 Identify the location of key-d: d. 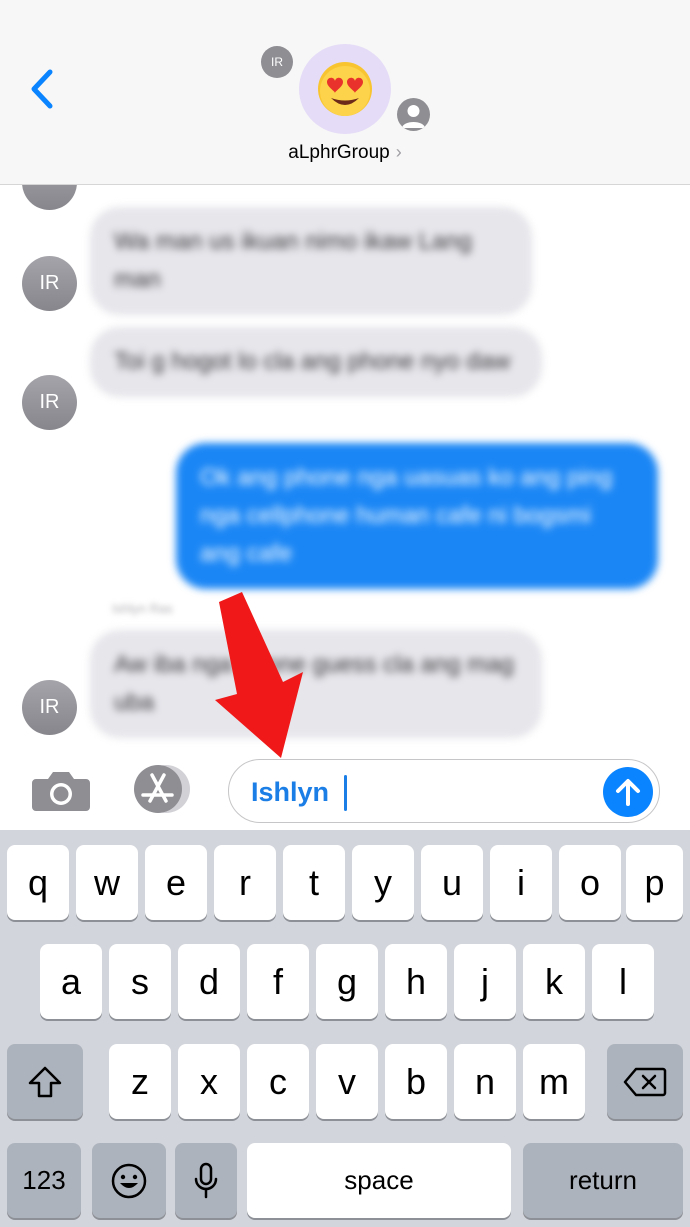
(209, 981).